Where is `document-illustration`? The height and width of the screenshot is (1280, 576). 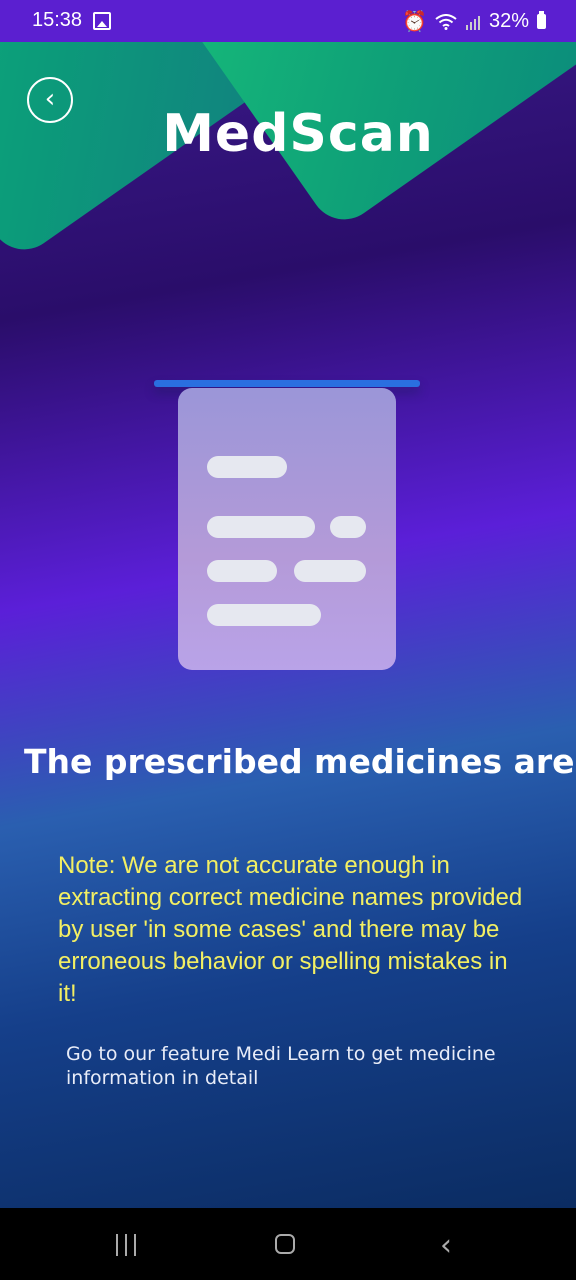
document-illustration is located at coordinates (287, 529).